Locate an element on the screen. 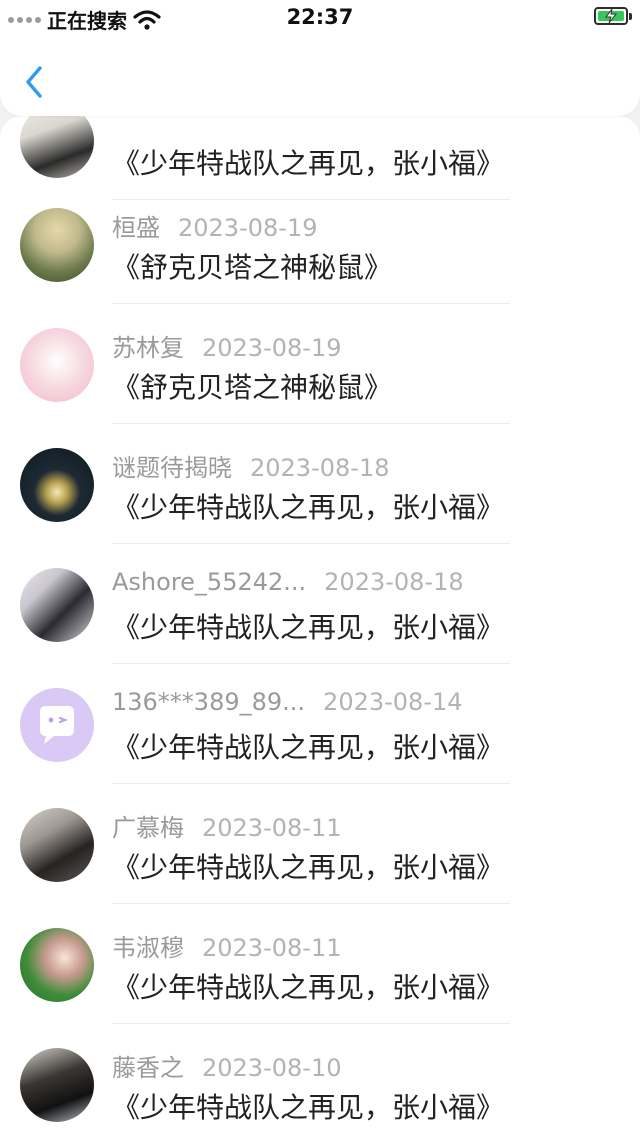 The width and height of the screenshot is (640, 1140). battery-icon is located at coordinates (613, 16).